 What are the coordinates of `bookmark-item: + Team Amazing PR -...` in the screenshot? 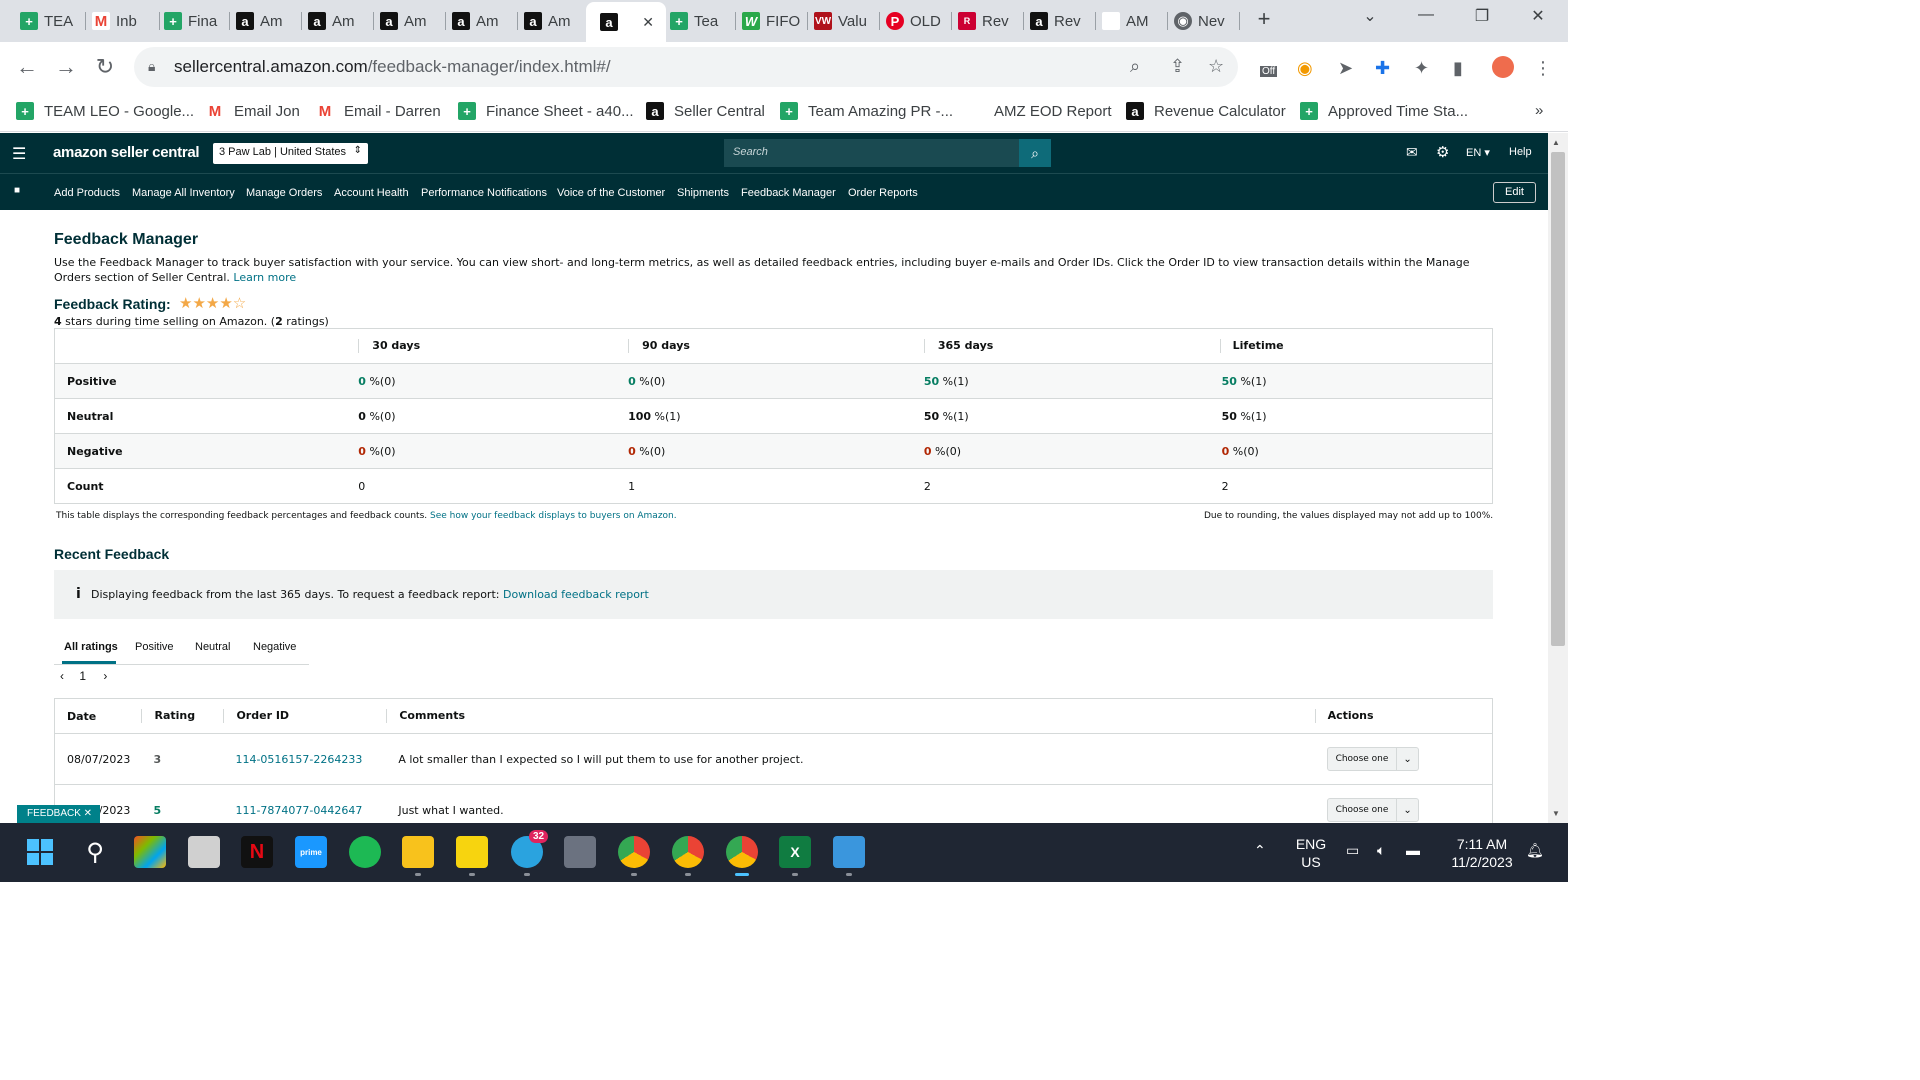 It's located at (866, 111).